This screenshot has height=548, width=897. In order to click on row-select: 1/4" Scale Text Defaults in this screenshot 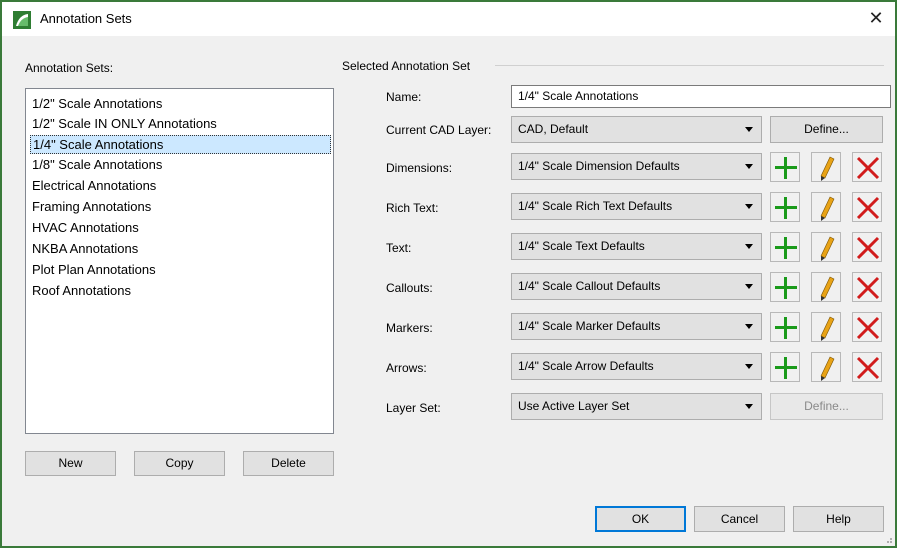, I will do `click(636, 246)`.